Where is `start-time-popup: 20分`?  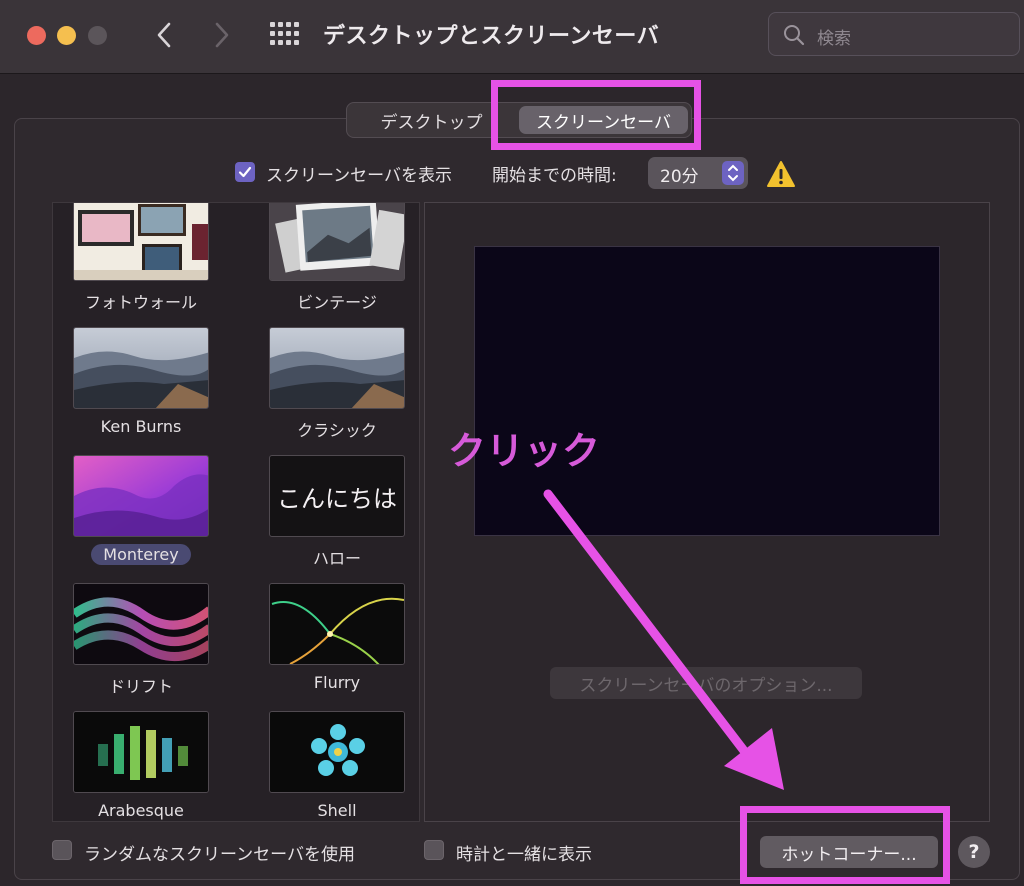
start-time-popup: 20分 is located at coordinates (698, 173).